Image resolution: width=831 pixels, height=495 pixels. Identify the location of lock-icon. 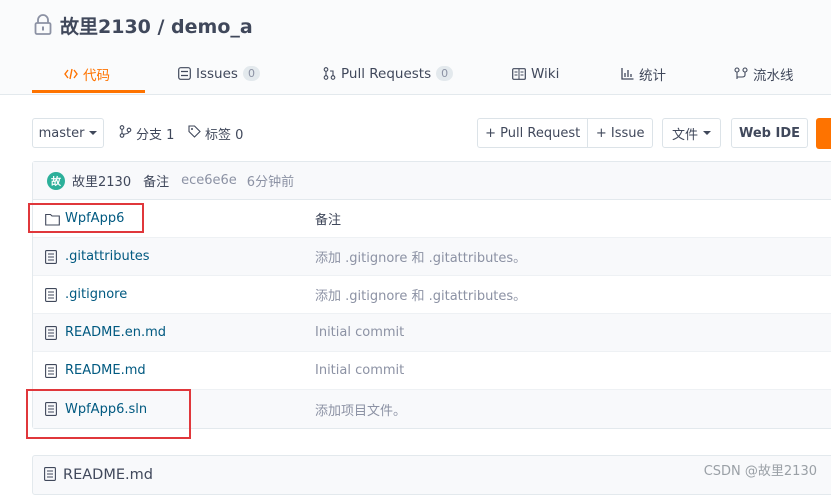
(43, 25).